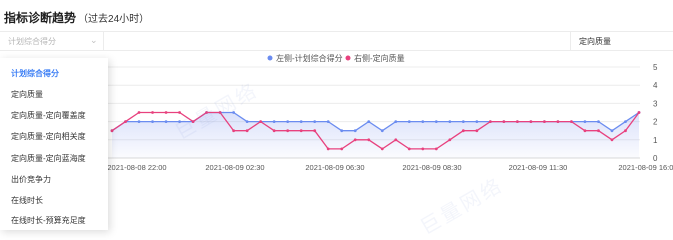 Image resolution: width=673 pixels, height=240 pixels. What do you see at coordinates (645, 167) in the screenshot?
I see `x-tick-label: 2021-08-09 16:00` at bounding box center [645, 167].